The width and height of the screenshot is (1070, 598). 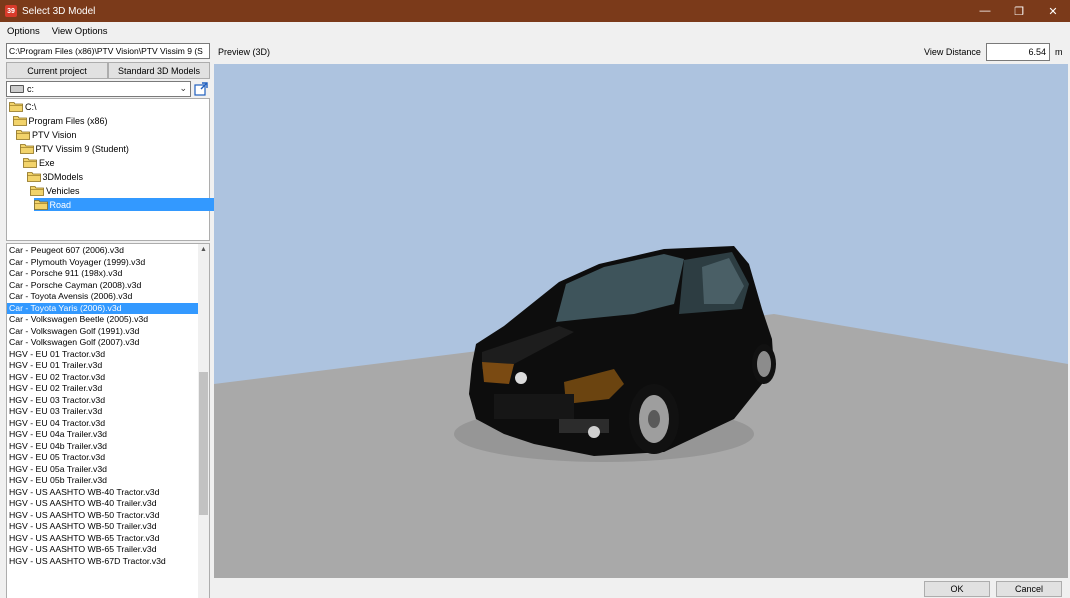 I want to click on ok-button: OK, so click(x=957, y=589).